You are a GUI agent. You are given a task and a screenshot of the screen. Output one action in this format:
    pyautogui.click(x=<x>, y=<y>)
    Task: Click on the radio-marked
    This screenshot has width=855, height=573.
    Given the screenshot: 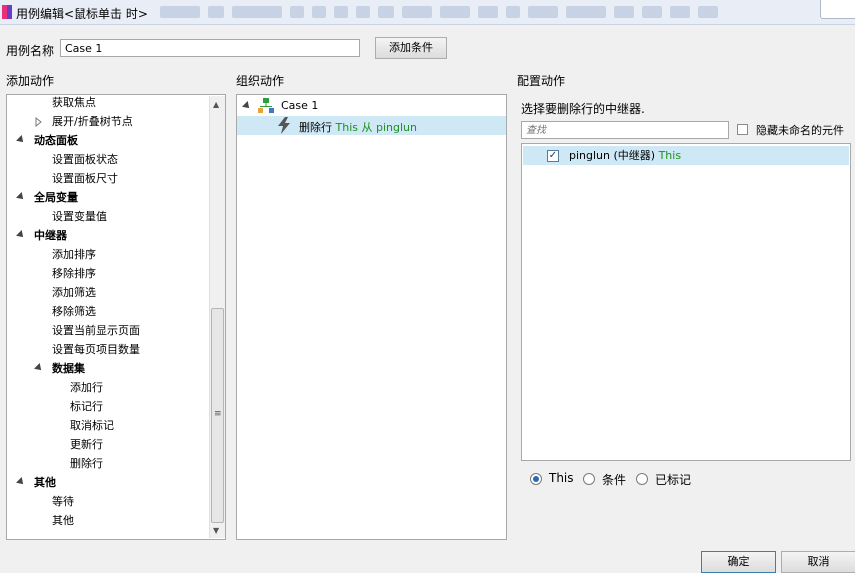 What is the action you would take?
    pyautogui.click(x=642, y=479)
    